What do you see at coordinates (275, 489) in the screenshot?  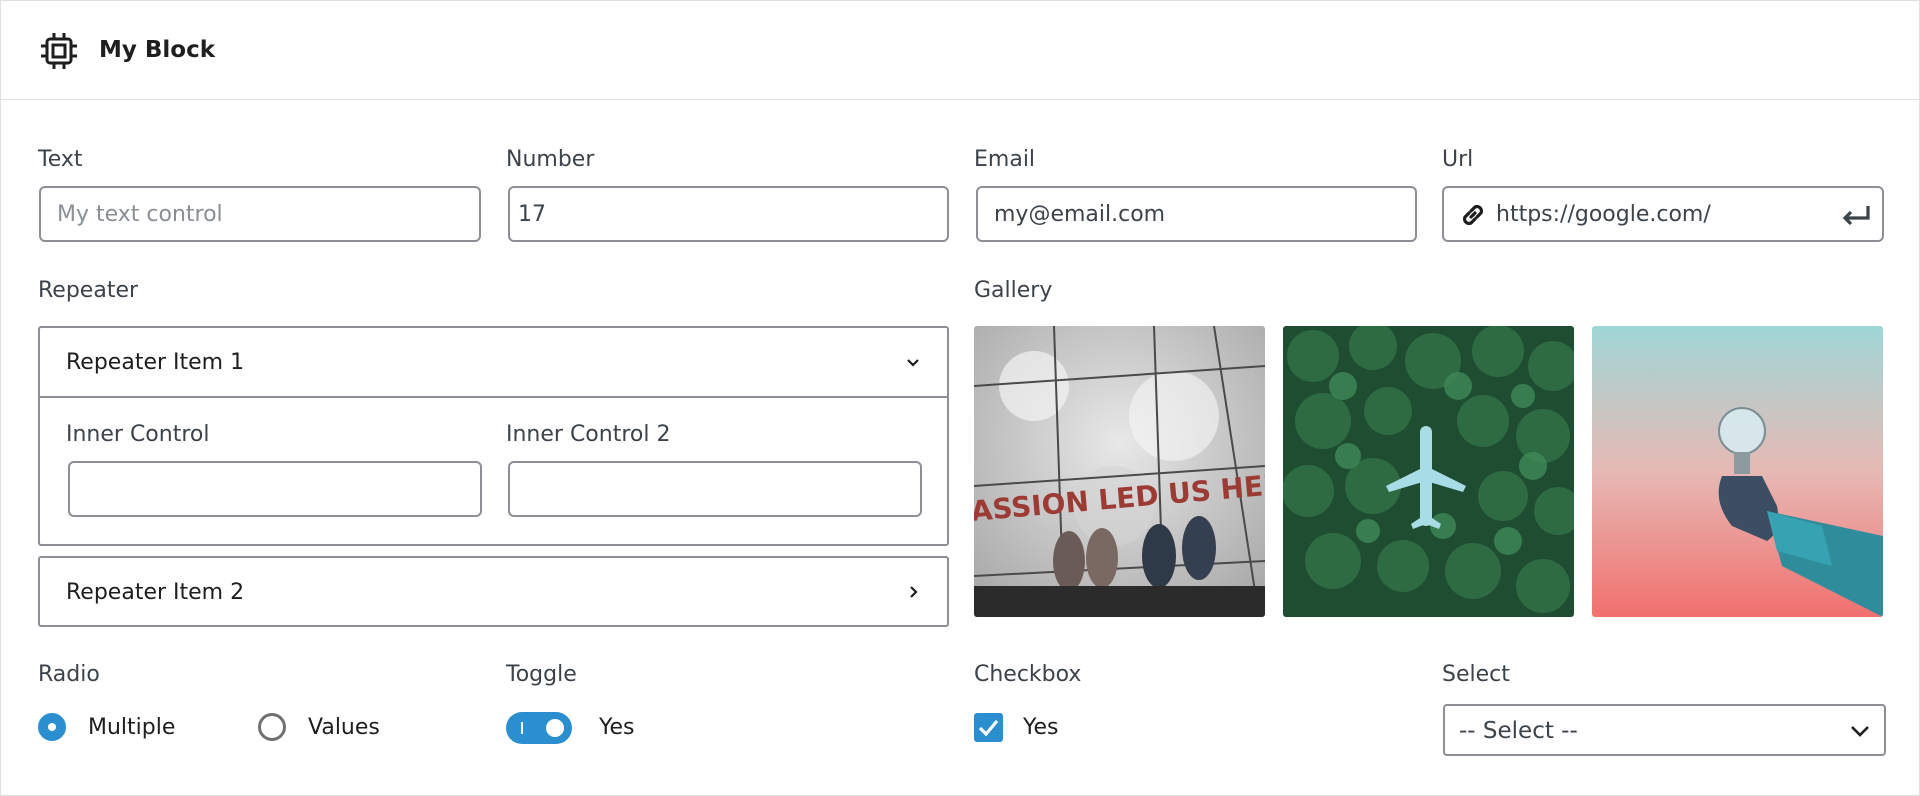 I see `inner-control-input` at bounding box center [275, 489].